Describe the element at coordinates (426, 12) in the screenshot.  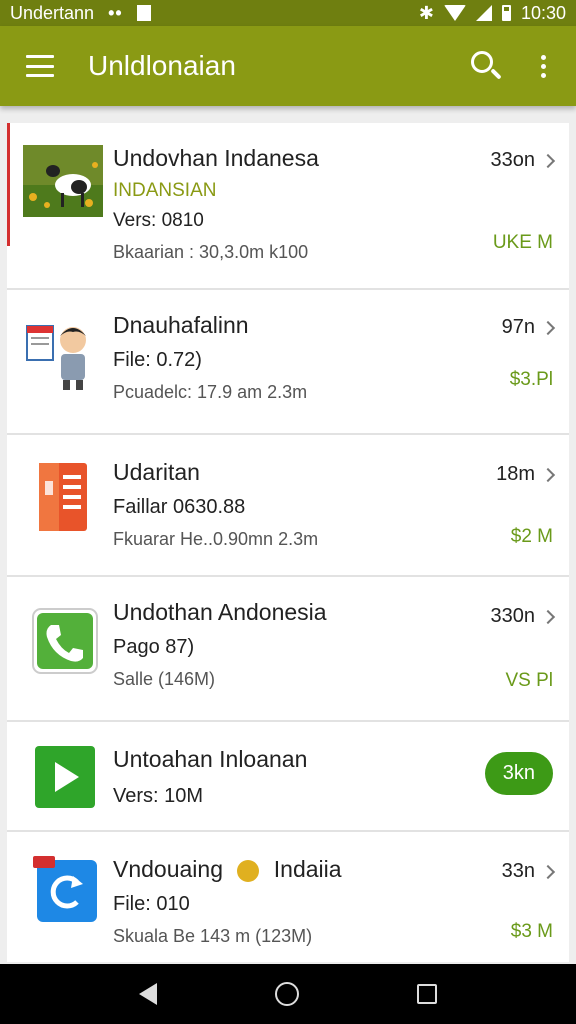
I see `bluetooth-icon: ✱` at that location.